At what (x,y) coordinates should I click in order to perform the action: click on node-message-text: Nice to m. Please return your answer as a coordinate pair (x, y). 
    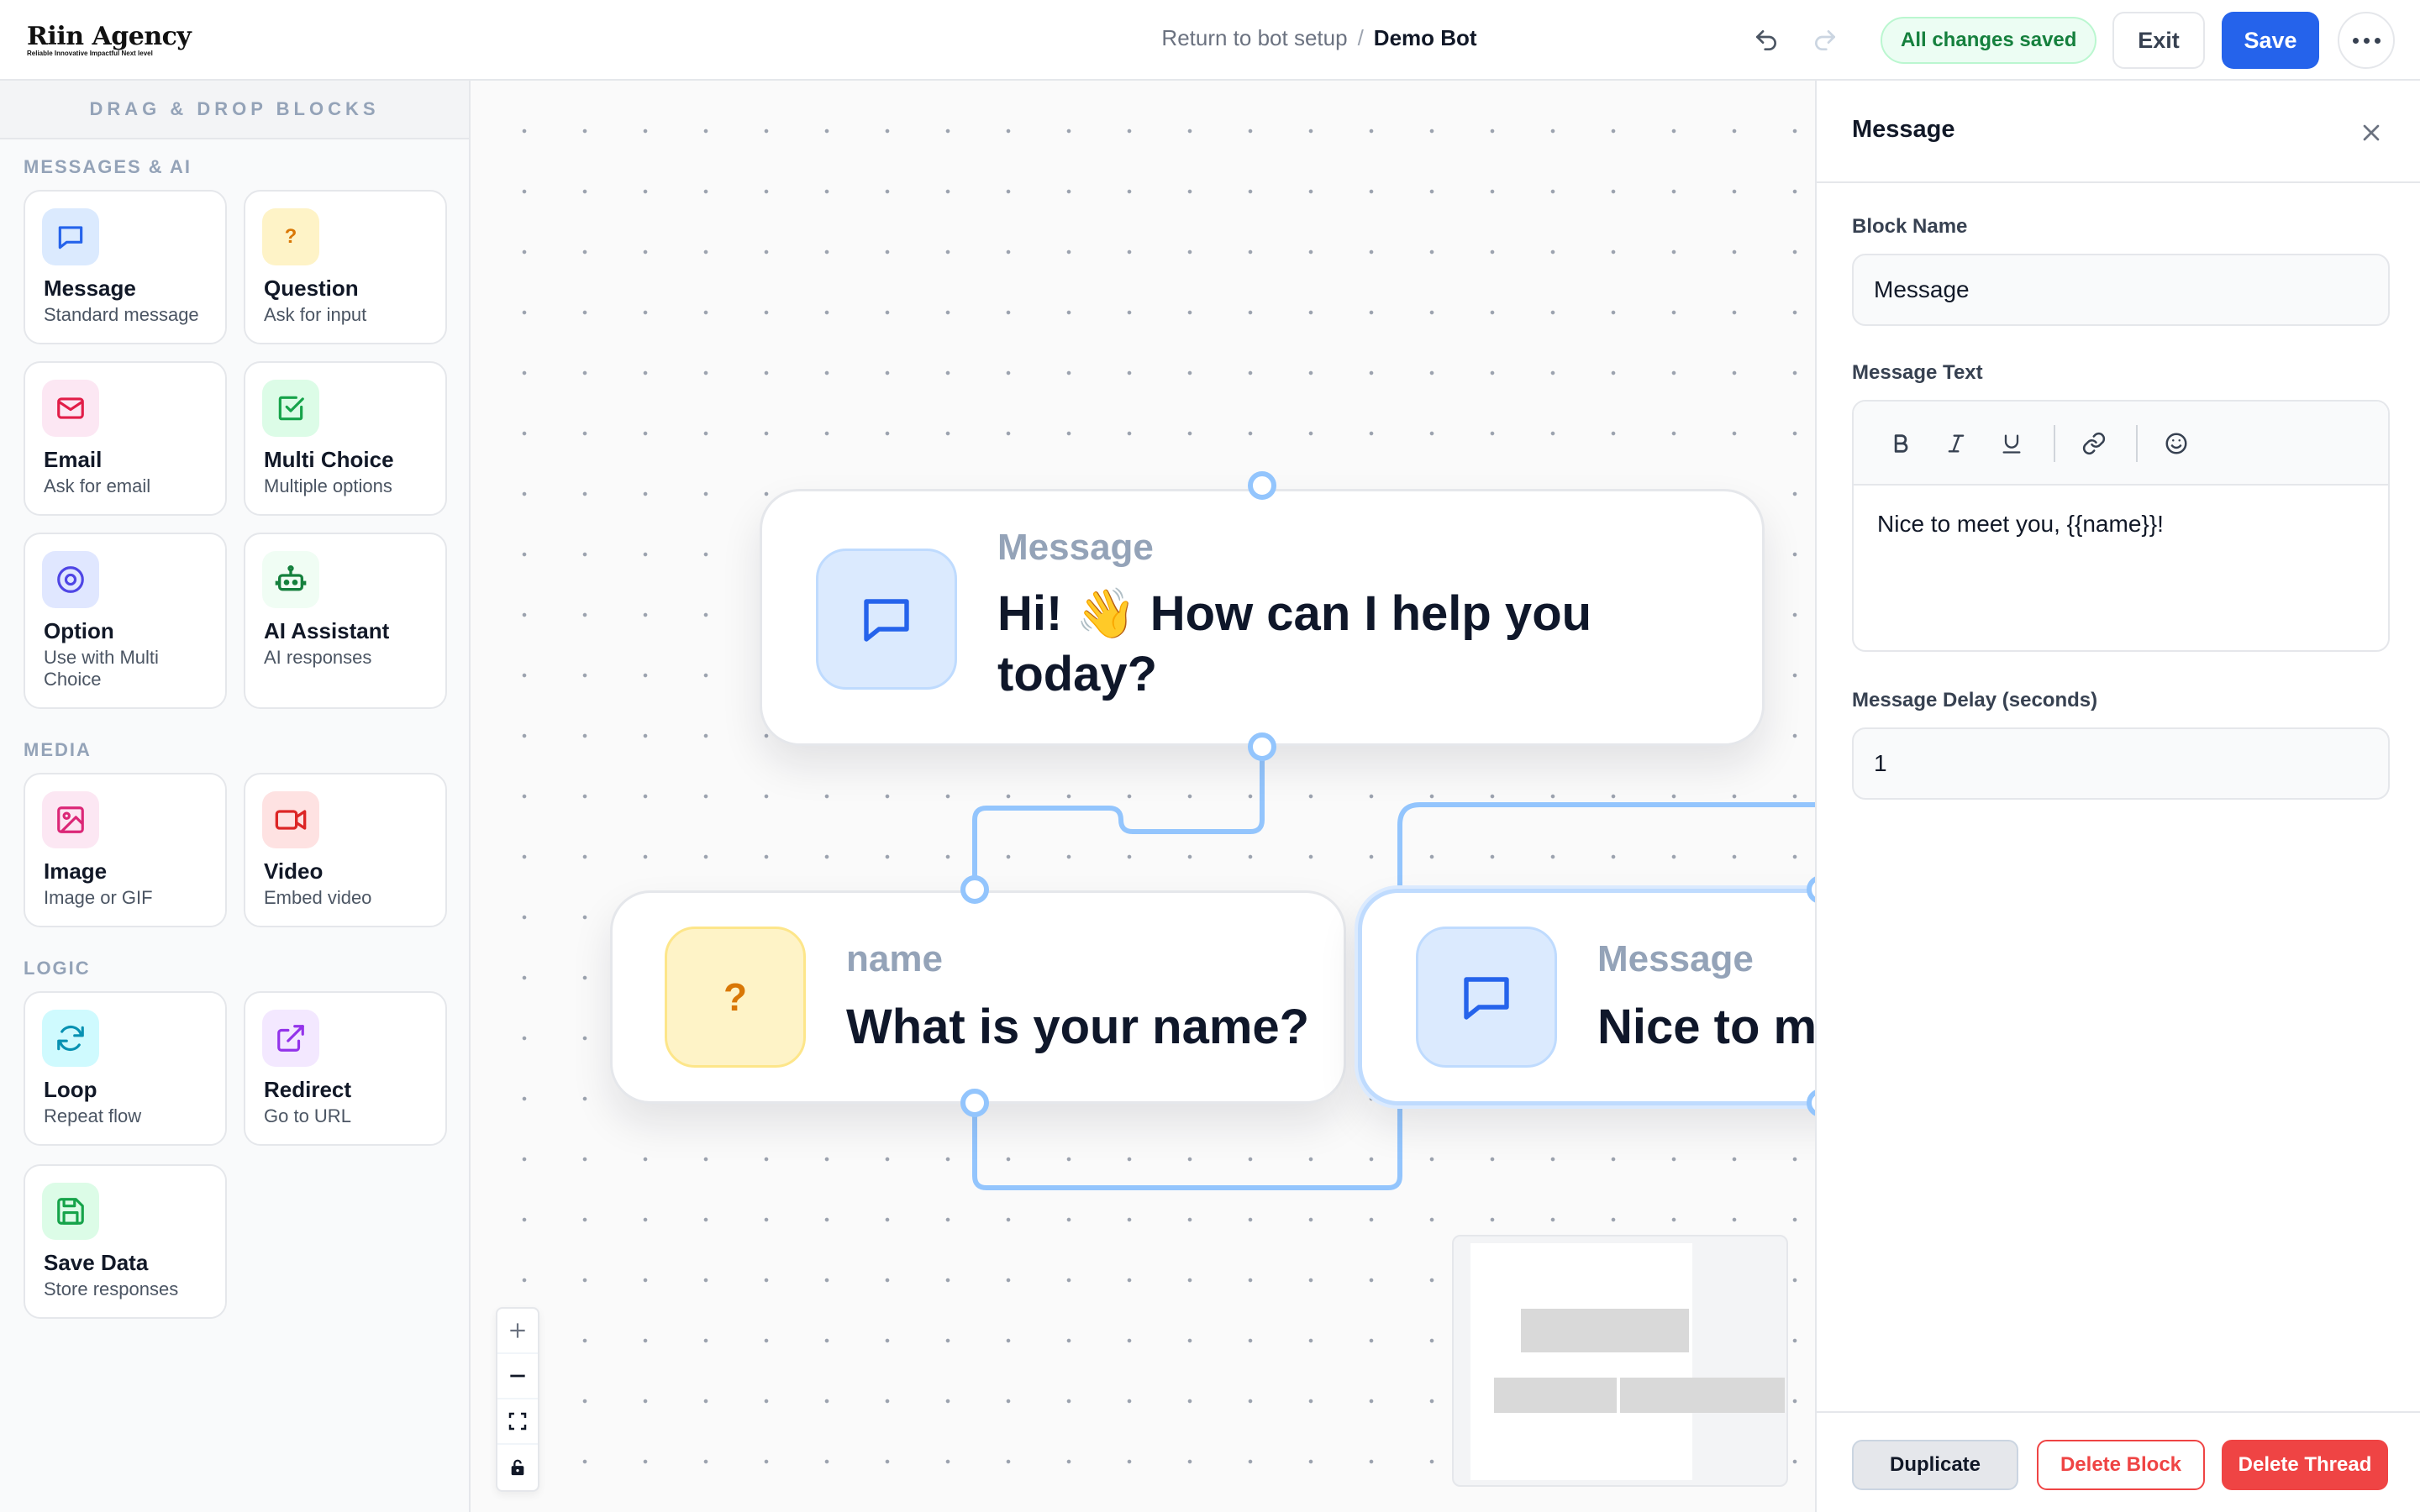
    Looking at the image, I should click on (1706, 1027).